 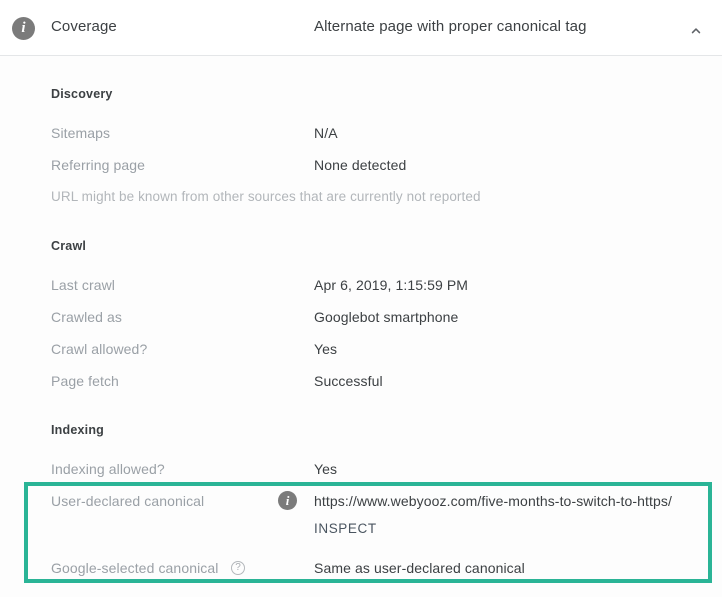 I want to click on row-label-google-selected-canonical: Google-selected canonical, so click(x=135, y=568).